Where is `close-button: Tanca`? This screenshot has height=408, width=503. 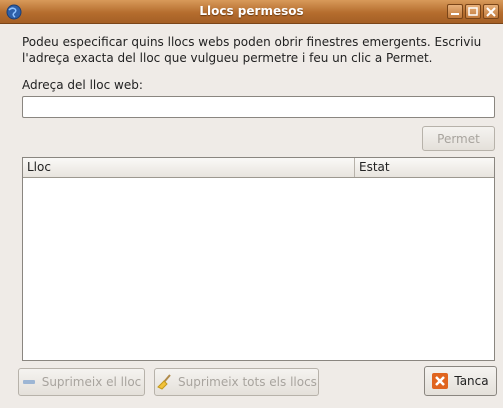 close-button: Tanca is located at coordinates (460, 381).